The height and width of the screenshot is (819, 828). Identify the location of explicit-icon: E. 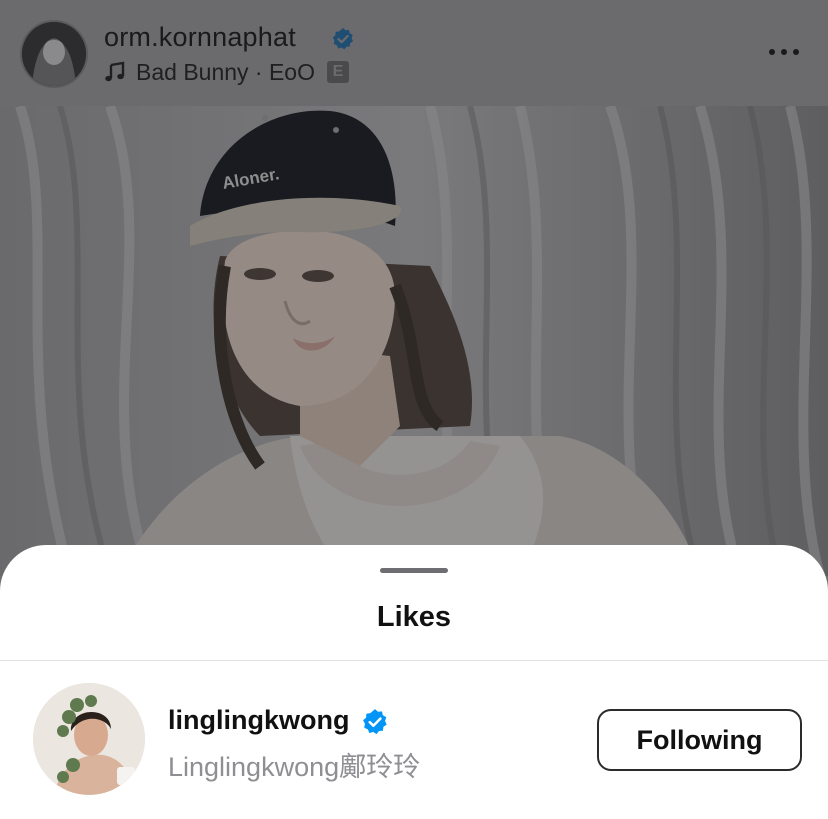
(338, 72).